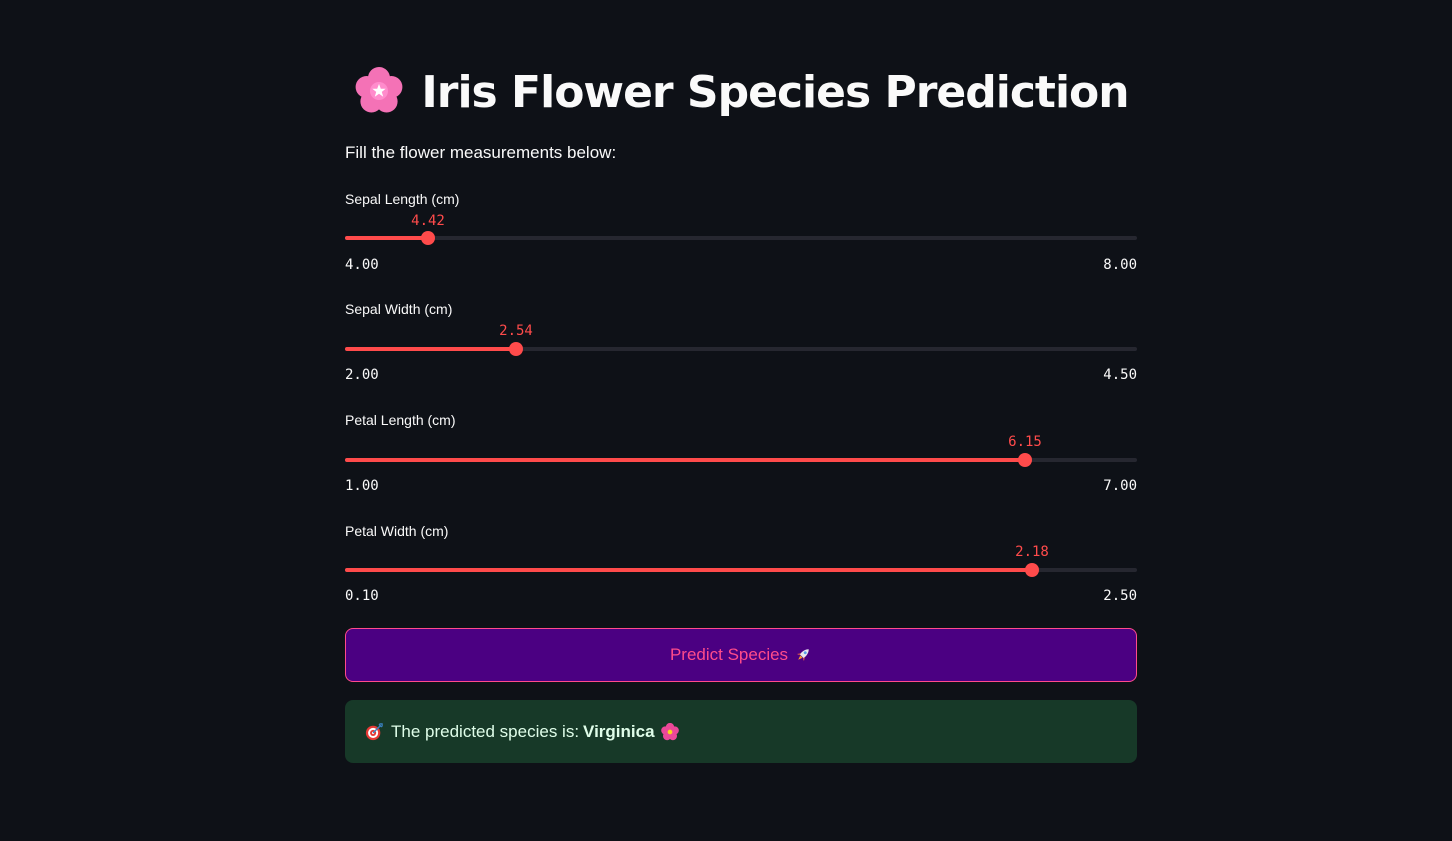 This screenshot has width=1452, height=841. What do you see at coordinates (1120, 375) in the screenshot?
I see `slider-max-value: 4.50` at bounding box center [1120, 375].